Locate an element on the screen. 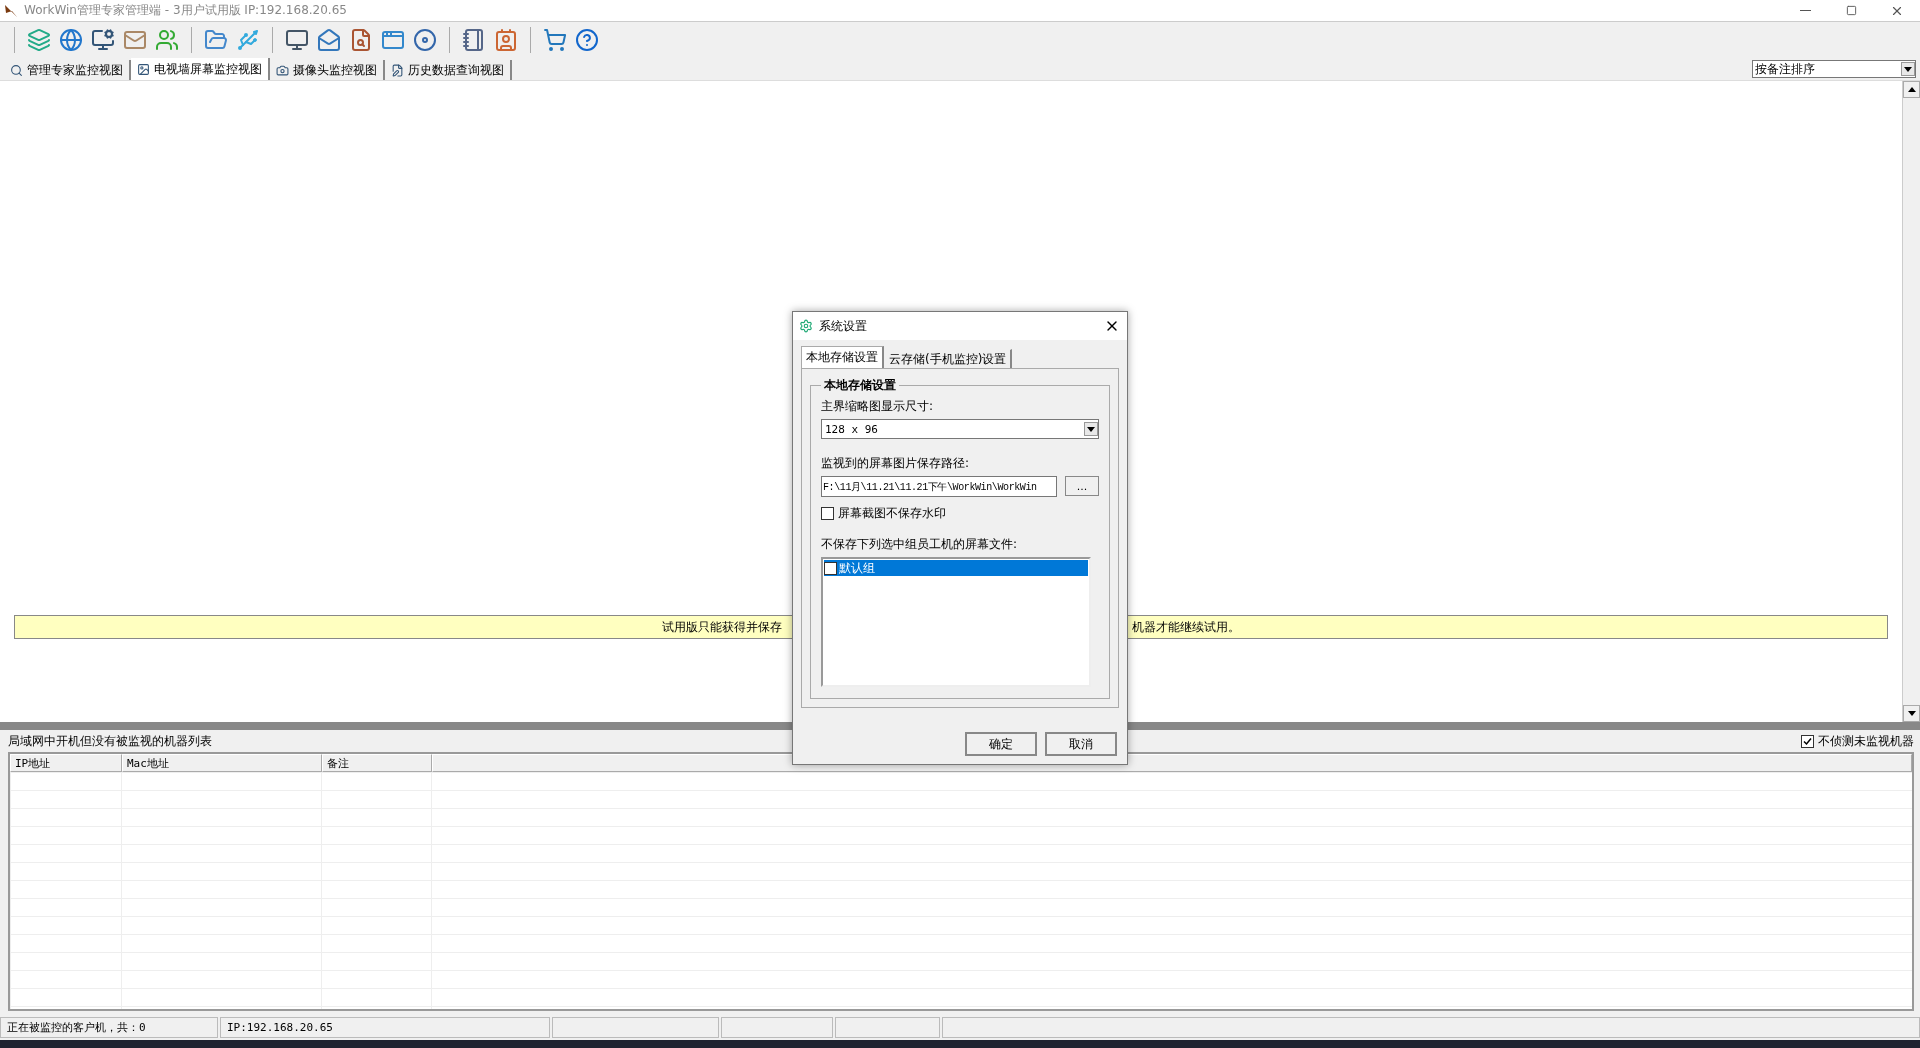 The height and width of the screenshot is (1048, 1920). scrollbar is located at coordinates (1911, 401).